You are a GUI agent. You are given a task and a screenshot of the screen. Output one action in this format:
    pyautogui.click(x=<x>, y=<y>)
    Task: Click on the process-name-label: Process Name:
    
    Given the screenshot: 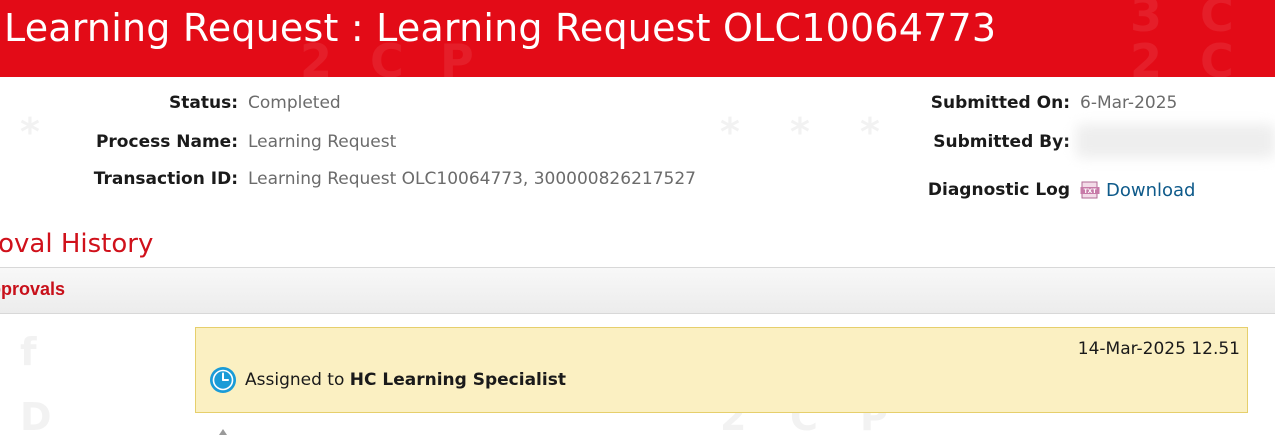 What is the action you would take?
    pyautogui.click(x=166, y=142)
    